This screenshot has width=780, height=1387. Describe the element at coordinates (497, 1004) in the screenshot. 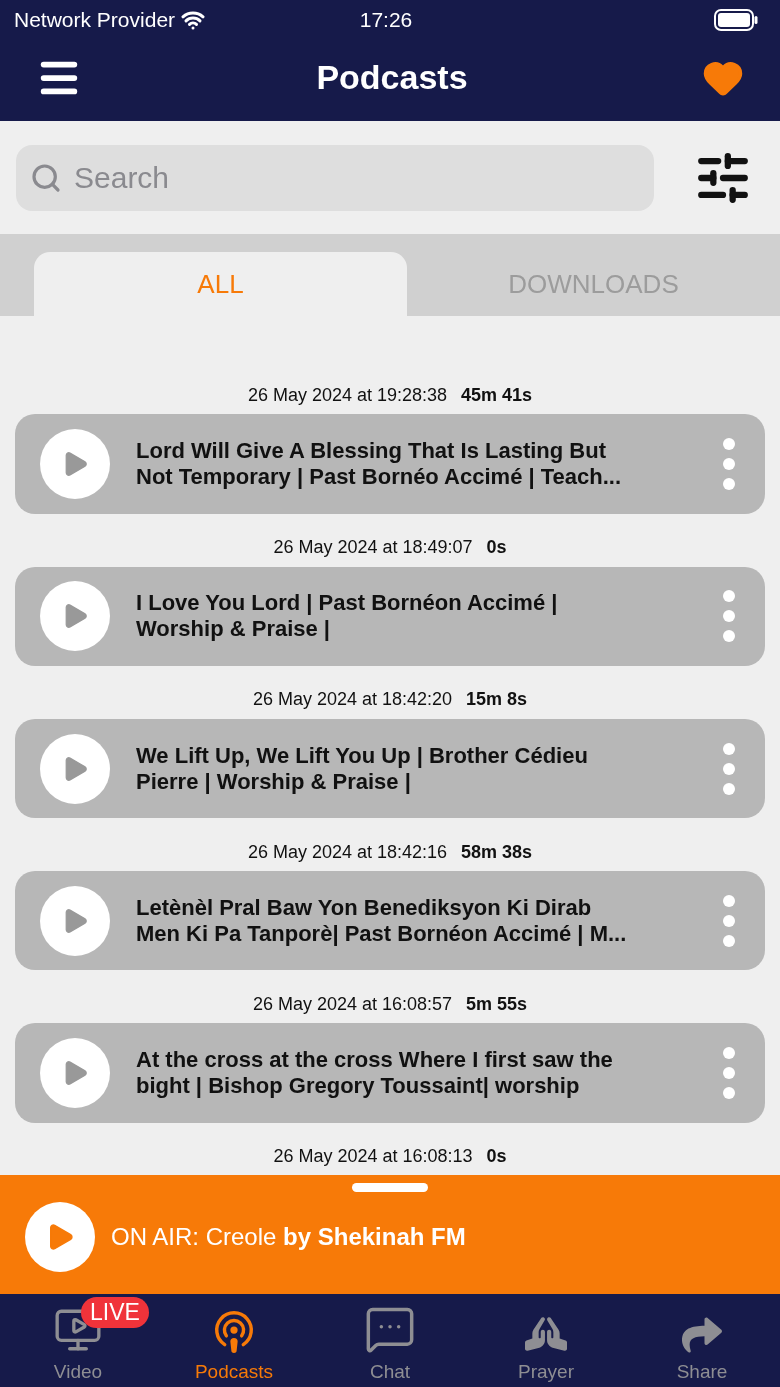

I see `episode-duration: 5m 55s` at that location.